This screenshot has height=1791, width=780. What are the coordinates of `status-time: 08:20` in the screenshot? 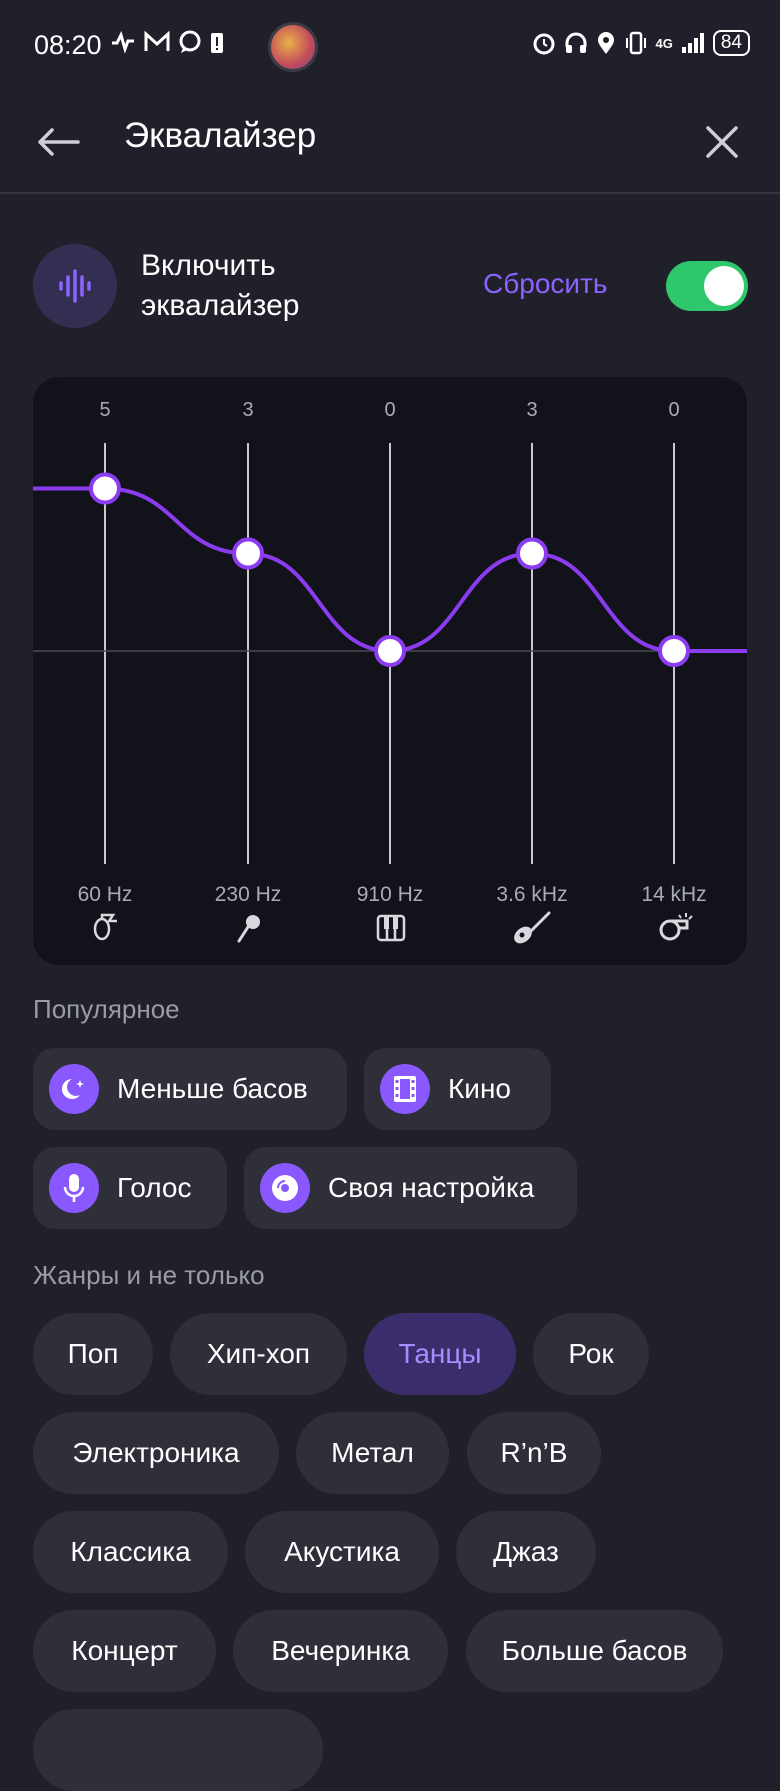 It's located at (68, 45).